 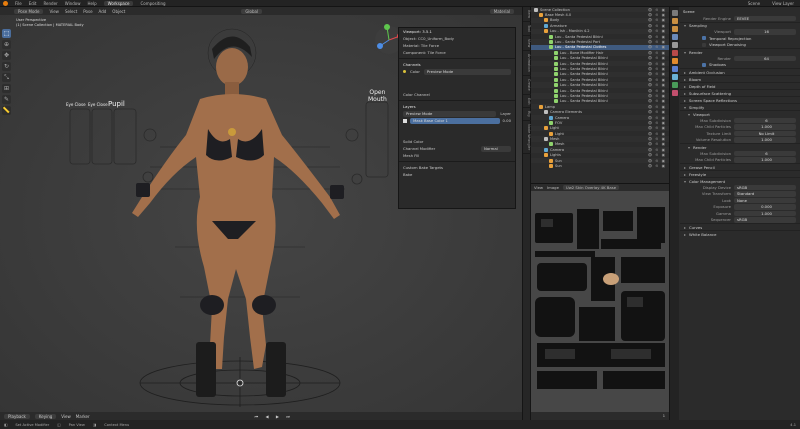 I want to click on view-layer-tab-icon, so click(x=674, y=37).